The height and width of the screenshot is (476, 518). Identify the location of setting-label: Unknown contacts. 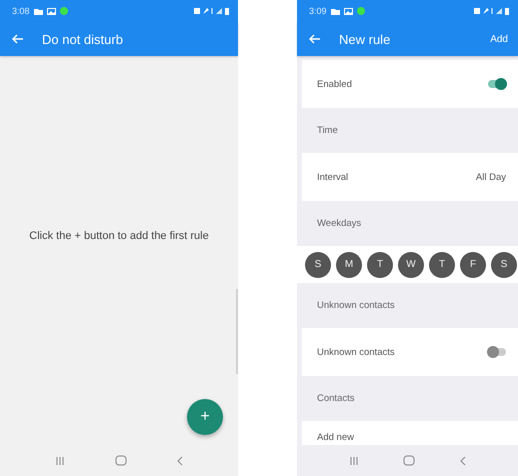
(356, 352).